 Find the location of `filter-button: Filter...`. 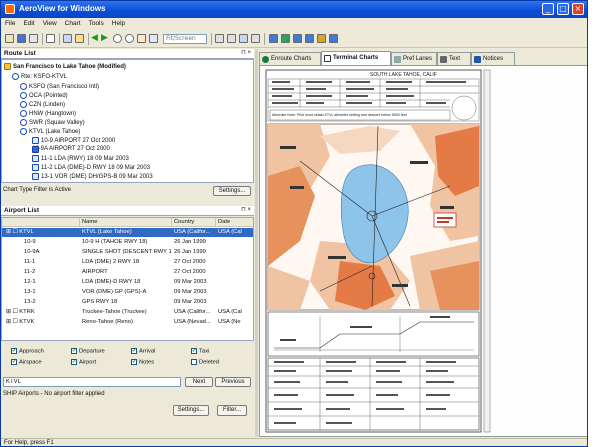

filter-button: Filter... is located at coordinates (232, 410).